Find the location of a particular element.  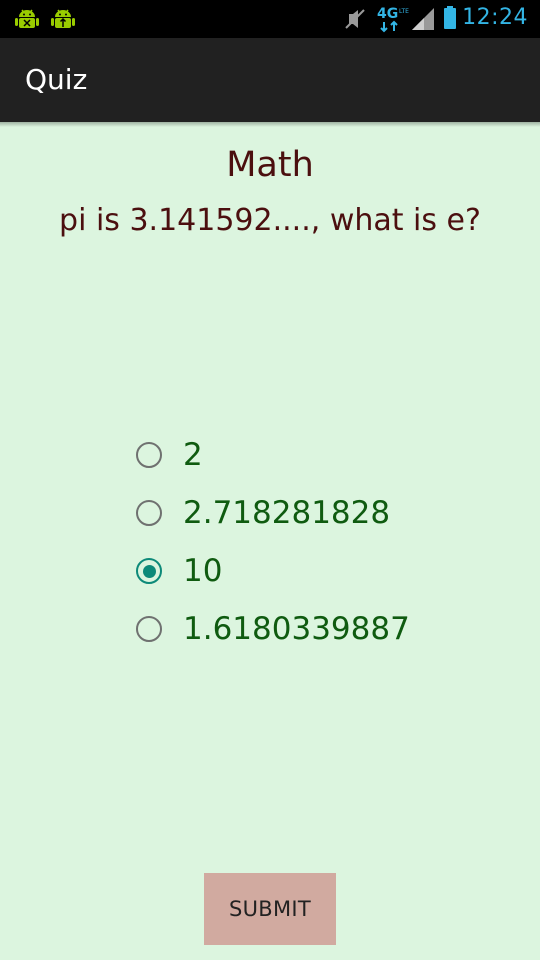

network-label: 4G is located at coordinates (387, 14).